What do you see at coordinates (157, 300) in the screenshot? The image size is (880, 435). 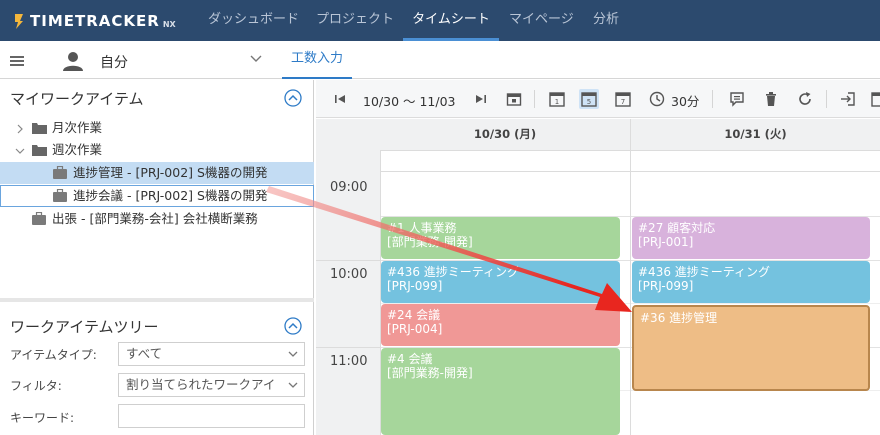 I see `panel-splitter` at bounding box center [157, 300].